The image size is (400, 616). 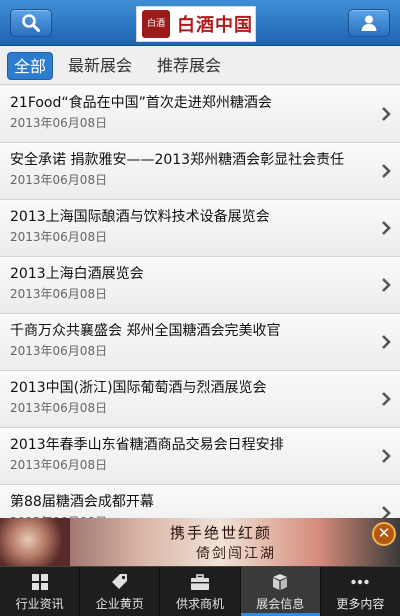 What do you see at coordinates (120, 591) in the screenshot?
I see `nav-item-company-directory: 企业黄页` at bounding box center [120, 591].